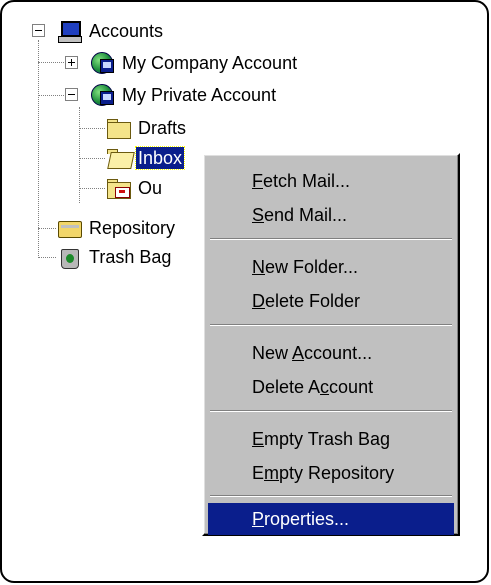 The width and height of the screenshot is (491, 585). What do you see at coordinates (119, 128) in the screenshot?
I see `folder-icon` at bounding box center [119, 128].